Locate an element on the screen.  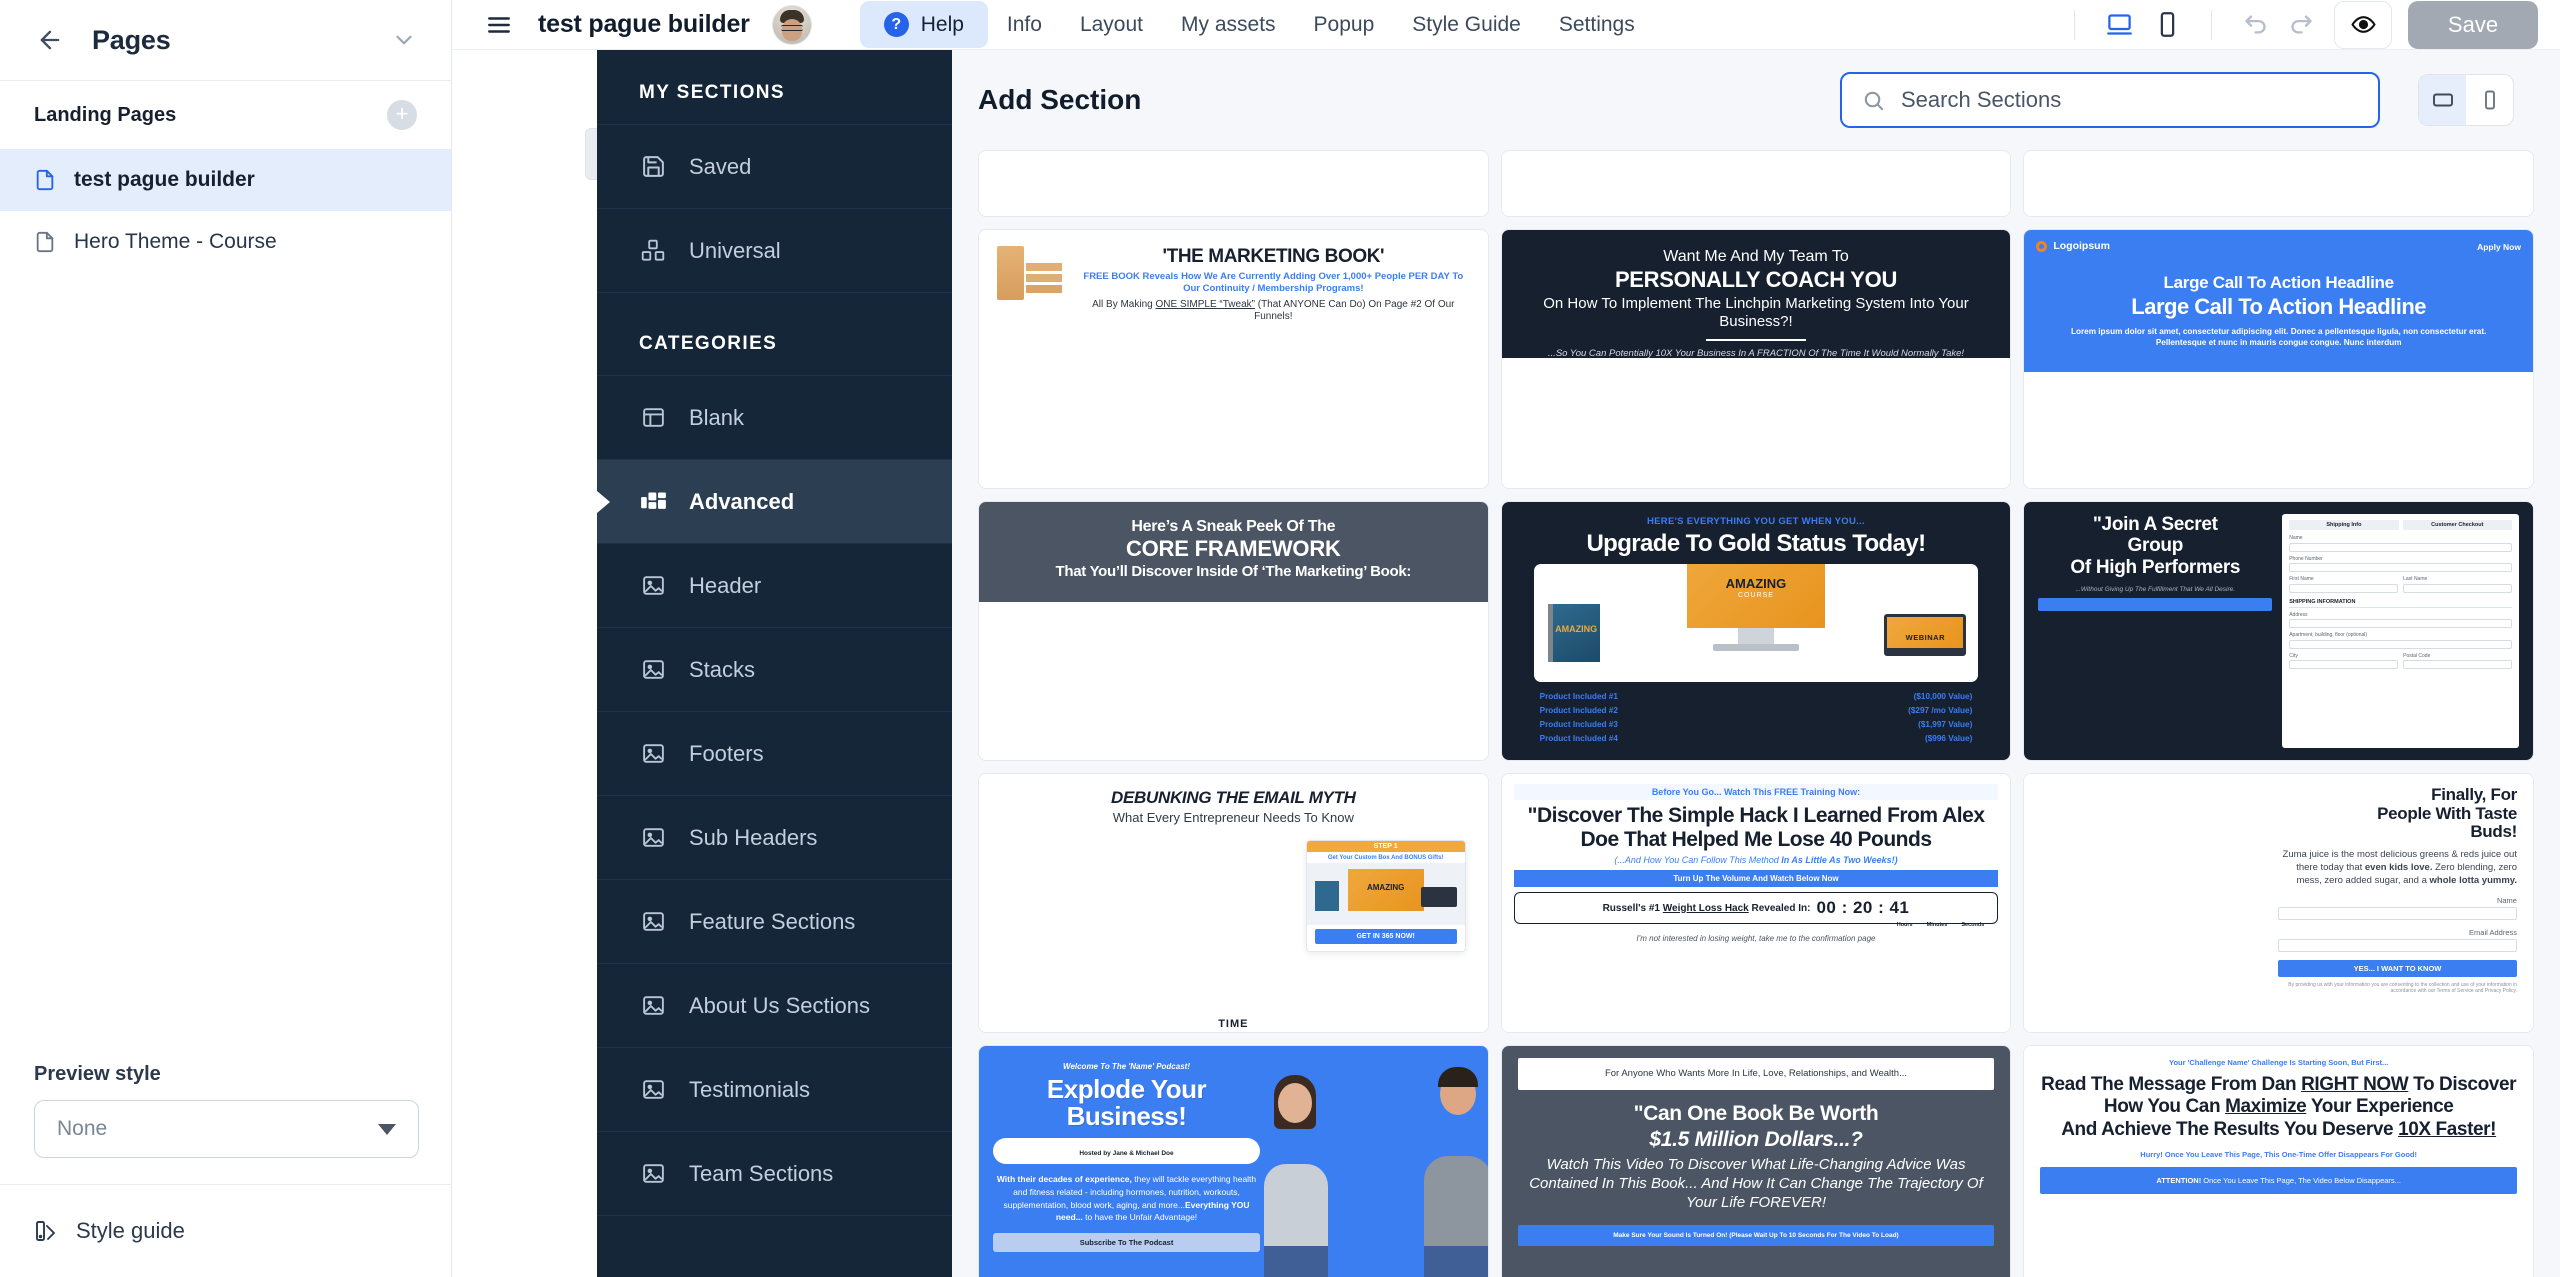
form-label: Postal Code is located at coordinates (2417, 655).